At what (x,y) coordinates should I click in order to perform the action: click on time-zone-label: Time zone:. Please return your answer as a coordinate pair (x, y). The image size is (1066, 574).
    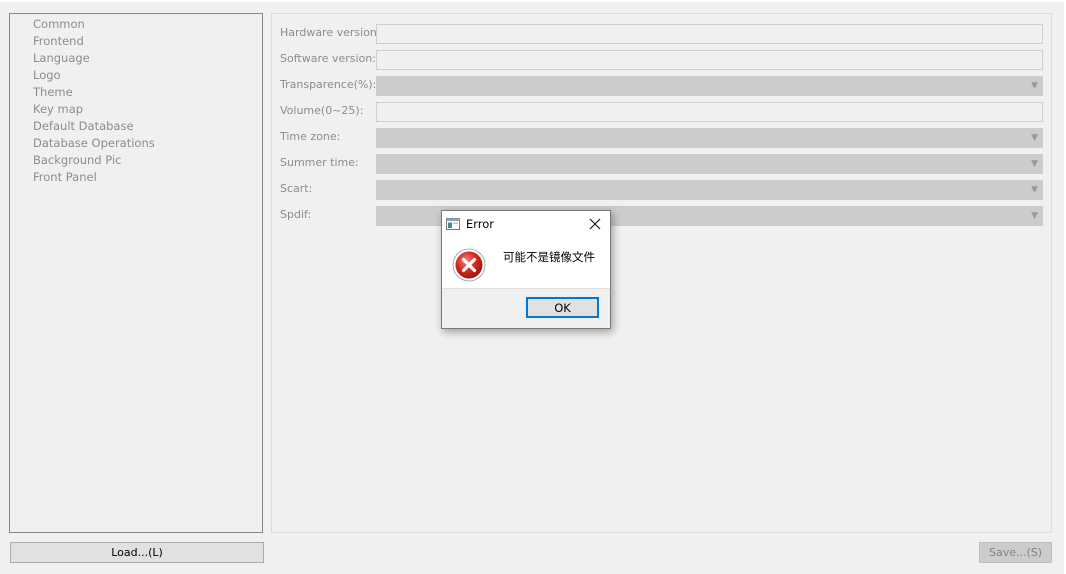
    Looking at the image, I should click on (310, 136).